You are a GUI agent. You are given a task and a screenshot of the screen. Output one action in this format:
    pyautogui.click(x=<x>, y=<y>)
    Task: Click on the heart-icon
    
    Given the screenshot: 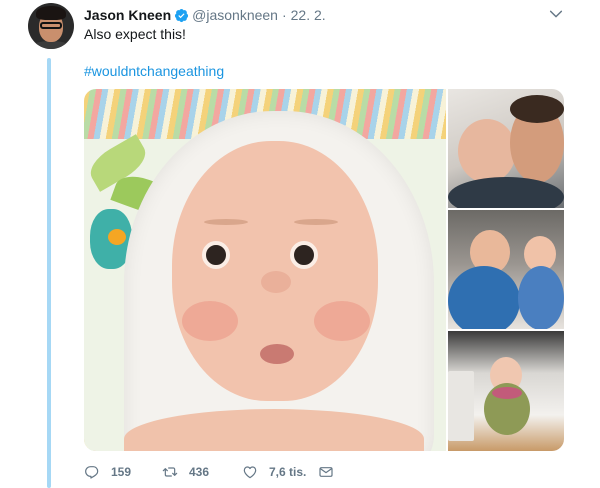 What is the action you would take?
    pyautogui.click(x=250, y=472)
    